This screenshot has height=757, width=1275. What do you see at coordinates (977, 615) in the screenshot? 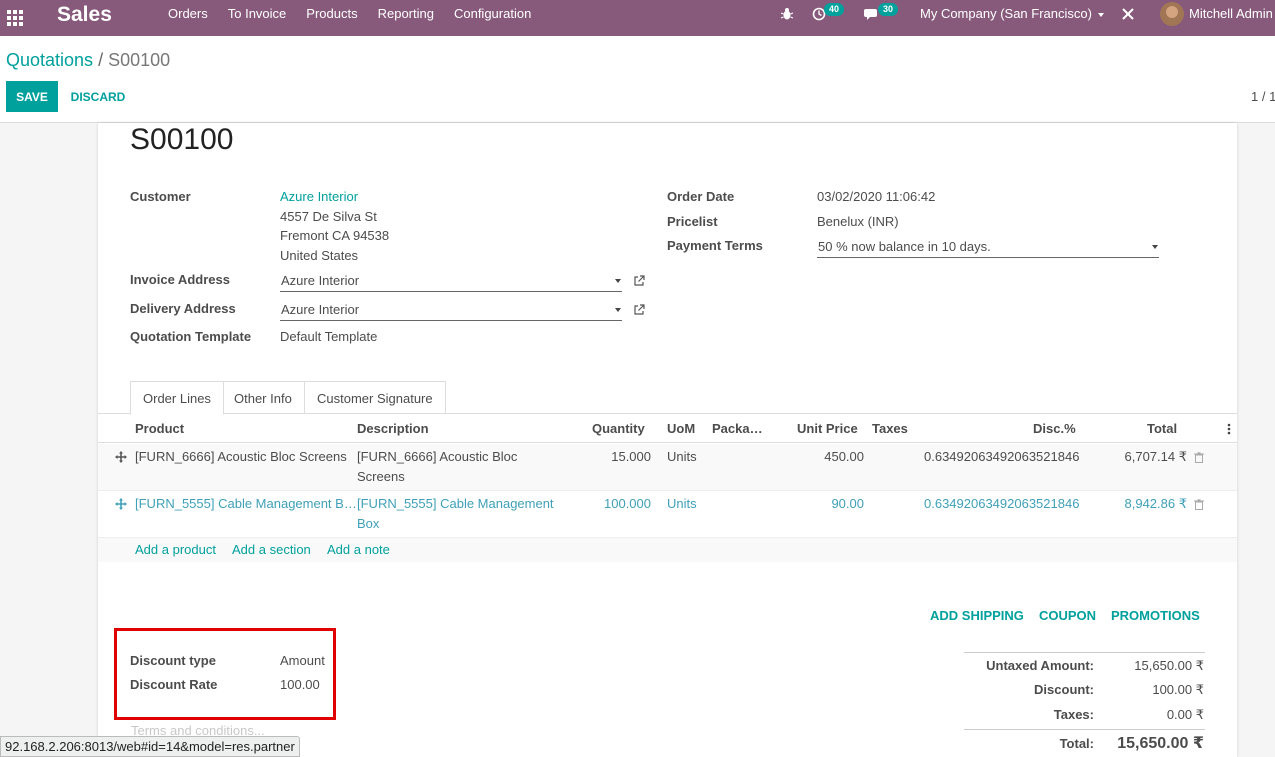
I see `add-shipping-button: ADD SHIPPING` at bounding box center [977, 615].